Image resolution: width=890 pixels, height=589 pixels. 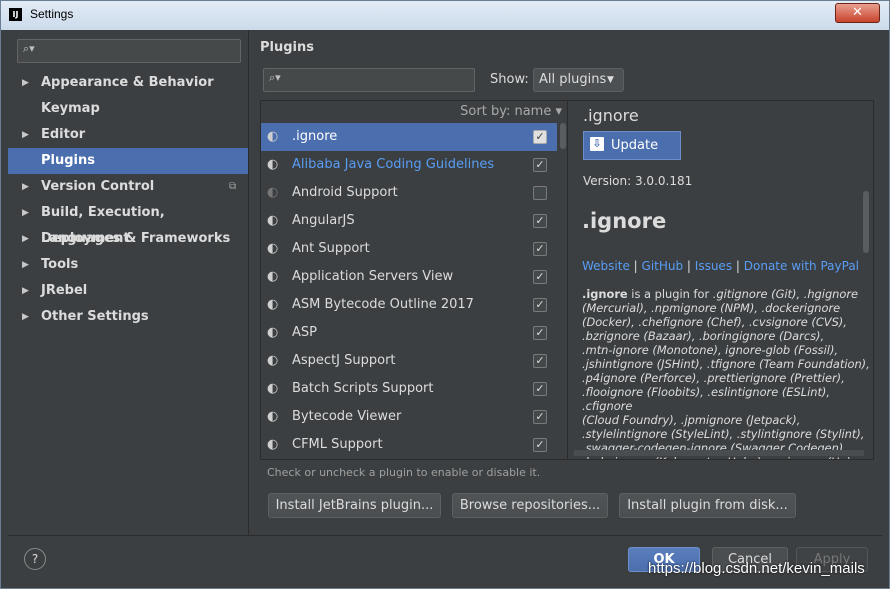 What do you see at coordinates (866, 222) in the screenshot?
I see `detail-scrollbar-thumb` at bounding box center [866, 222].